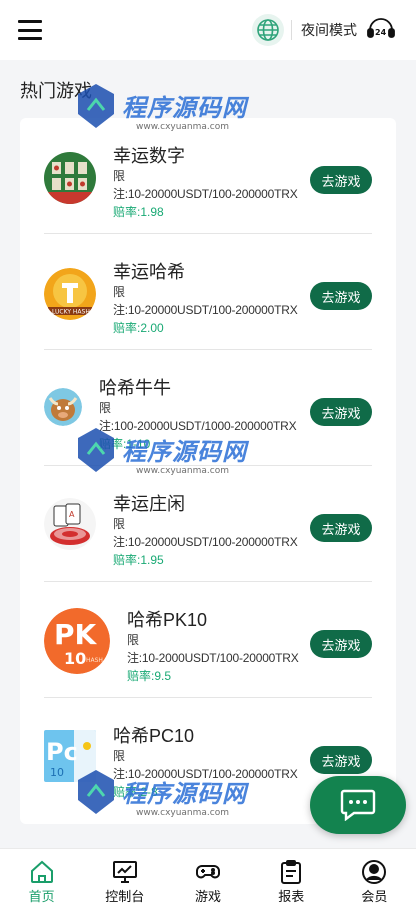 This screenshot has width=416, height=915. I want to click on svg-text: 24, so click(381, 32).